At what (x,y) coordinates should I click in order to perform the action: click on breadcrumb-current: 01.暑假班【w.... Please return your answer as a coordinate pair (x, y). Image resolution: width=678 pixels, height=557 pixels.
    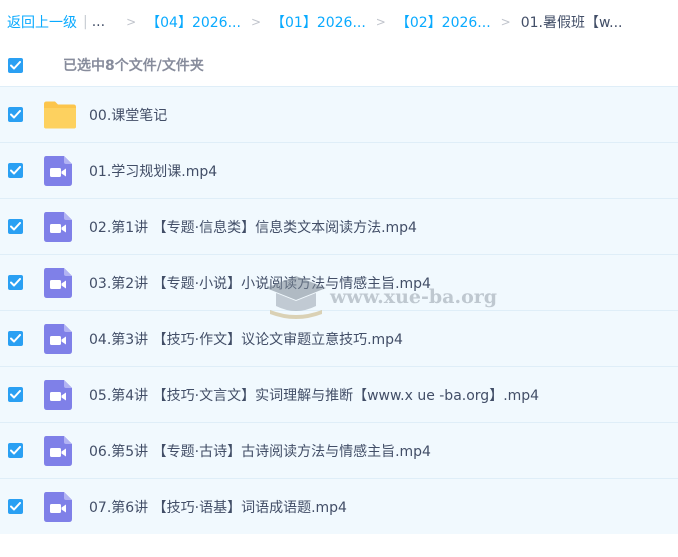
    Looking at the image, I should click on (571, 23).